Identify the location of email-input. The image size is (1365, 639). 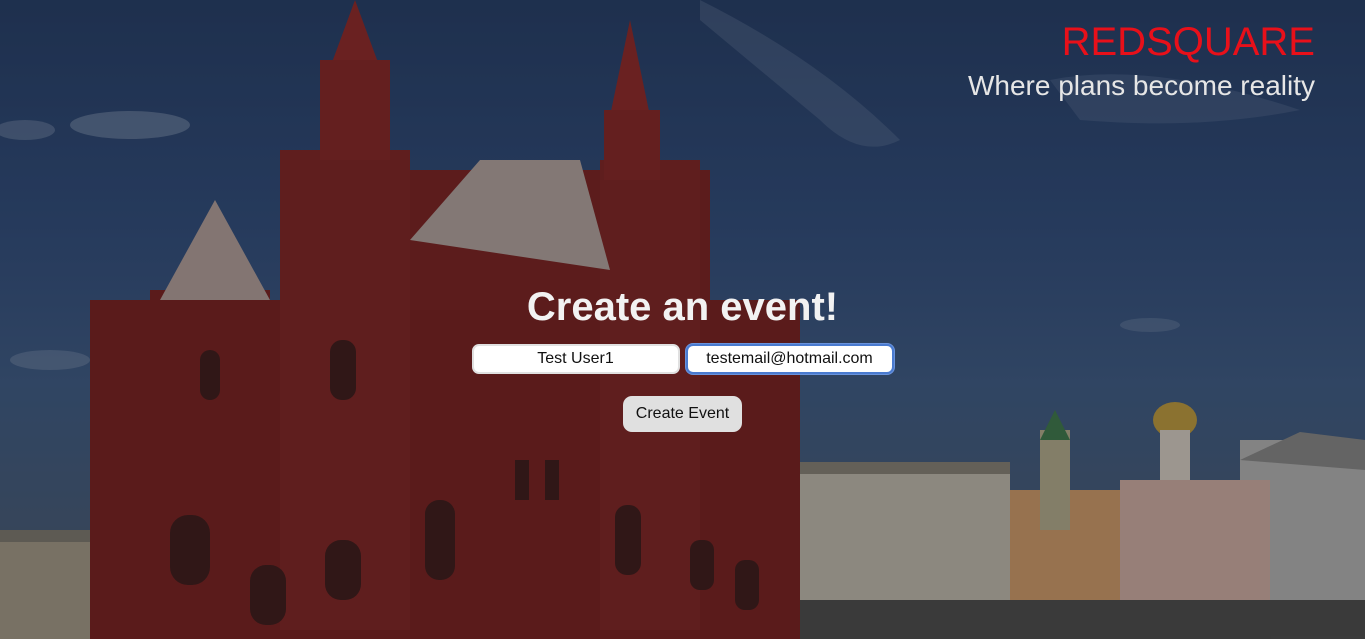
(789, 359).